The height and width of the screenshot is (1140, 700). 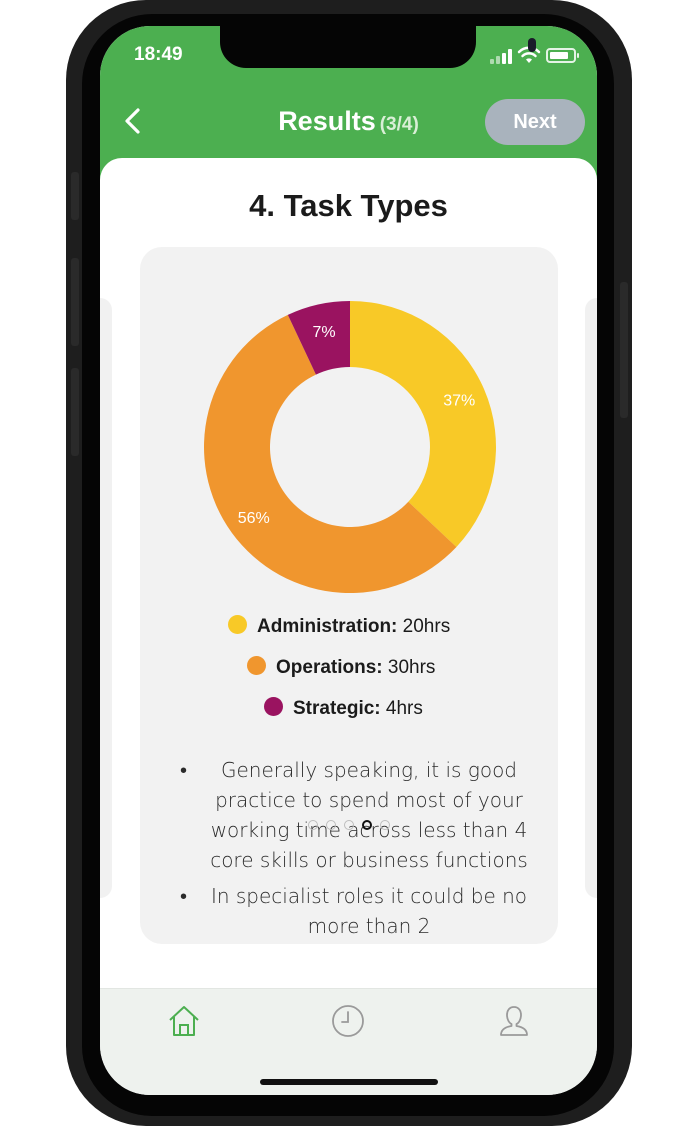 I want to click on page-indicator, so click(x=348, y=825).